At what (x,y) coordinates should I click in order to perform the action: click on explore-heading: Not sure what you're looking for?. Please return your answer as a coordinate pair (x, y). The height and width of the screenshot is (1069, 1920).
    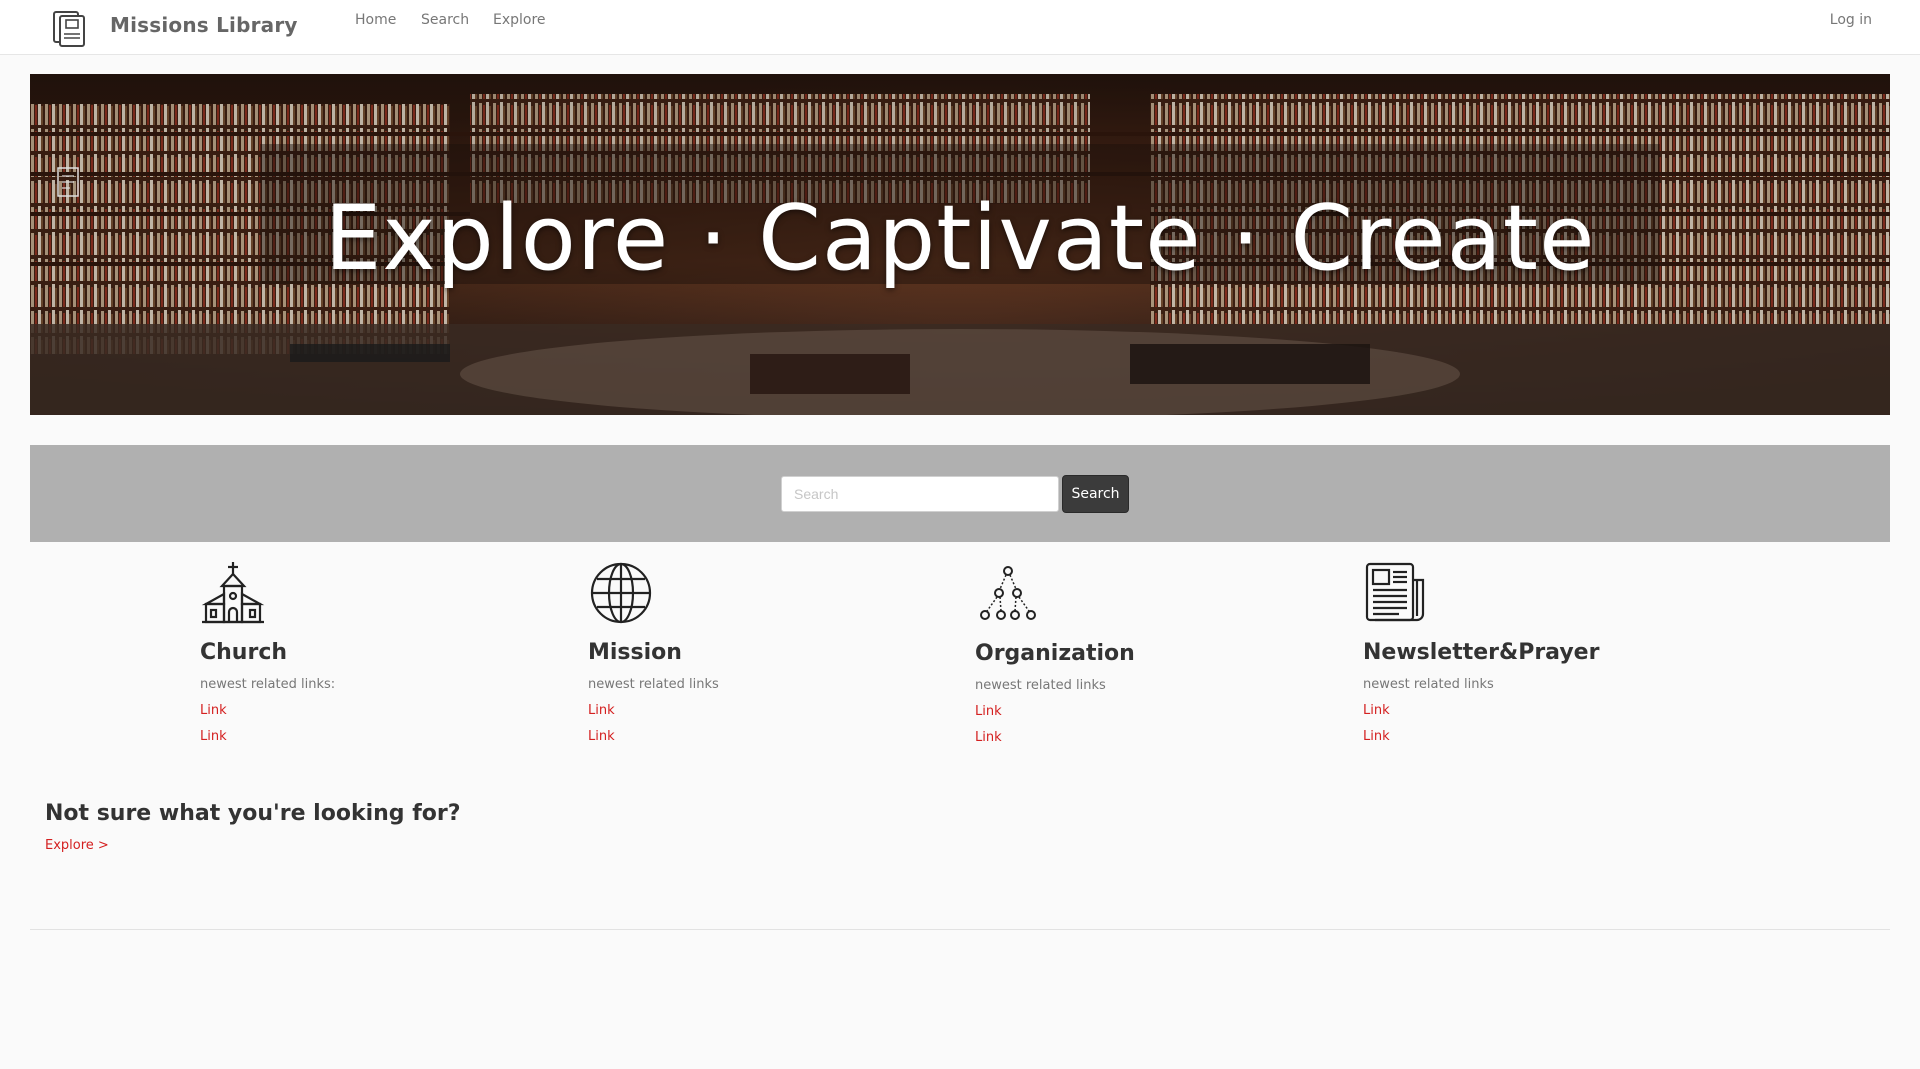
    Looking at the image, I should click on (253, 813).